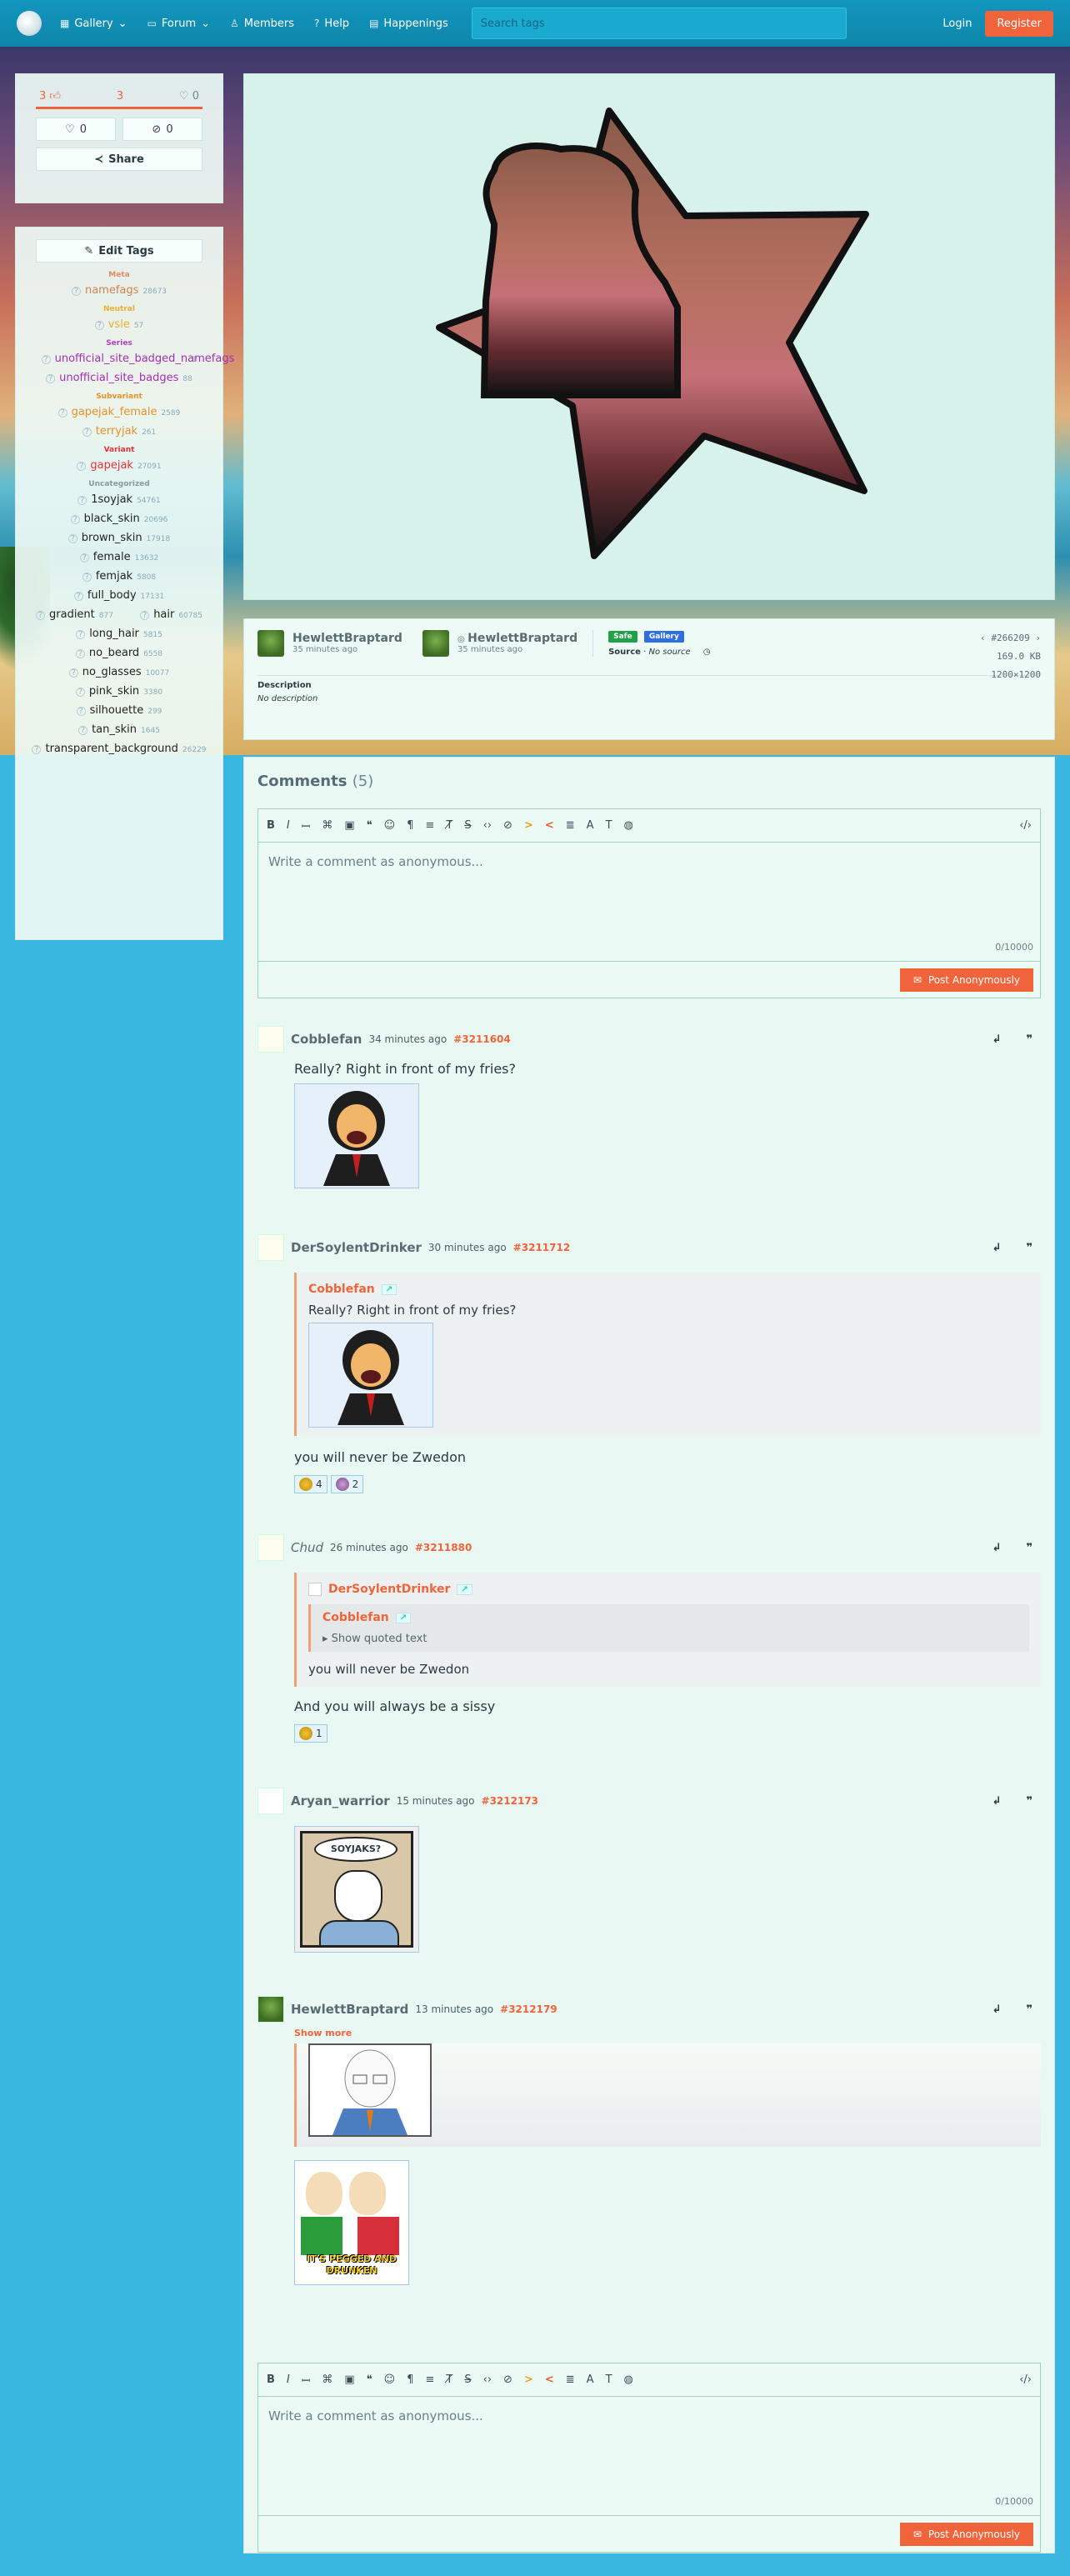  I want to click on tag-item: ? female 13632, so click(119, 558).